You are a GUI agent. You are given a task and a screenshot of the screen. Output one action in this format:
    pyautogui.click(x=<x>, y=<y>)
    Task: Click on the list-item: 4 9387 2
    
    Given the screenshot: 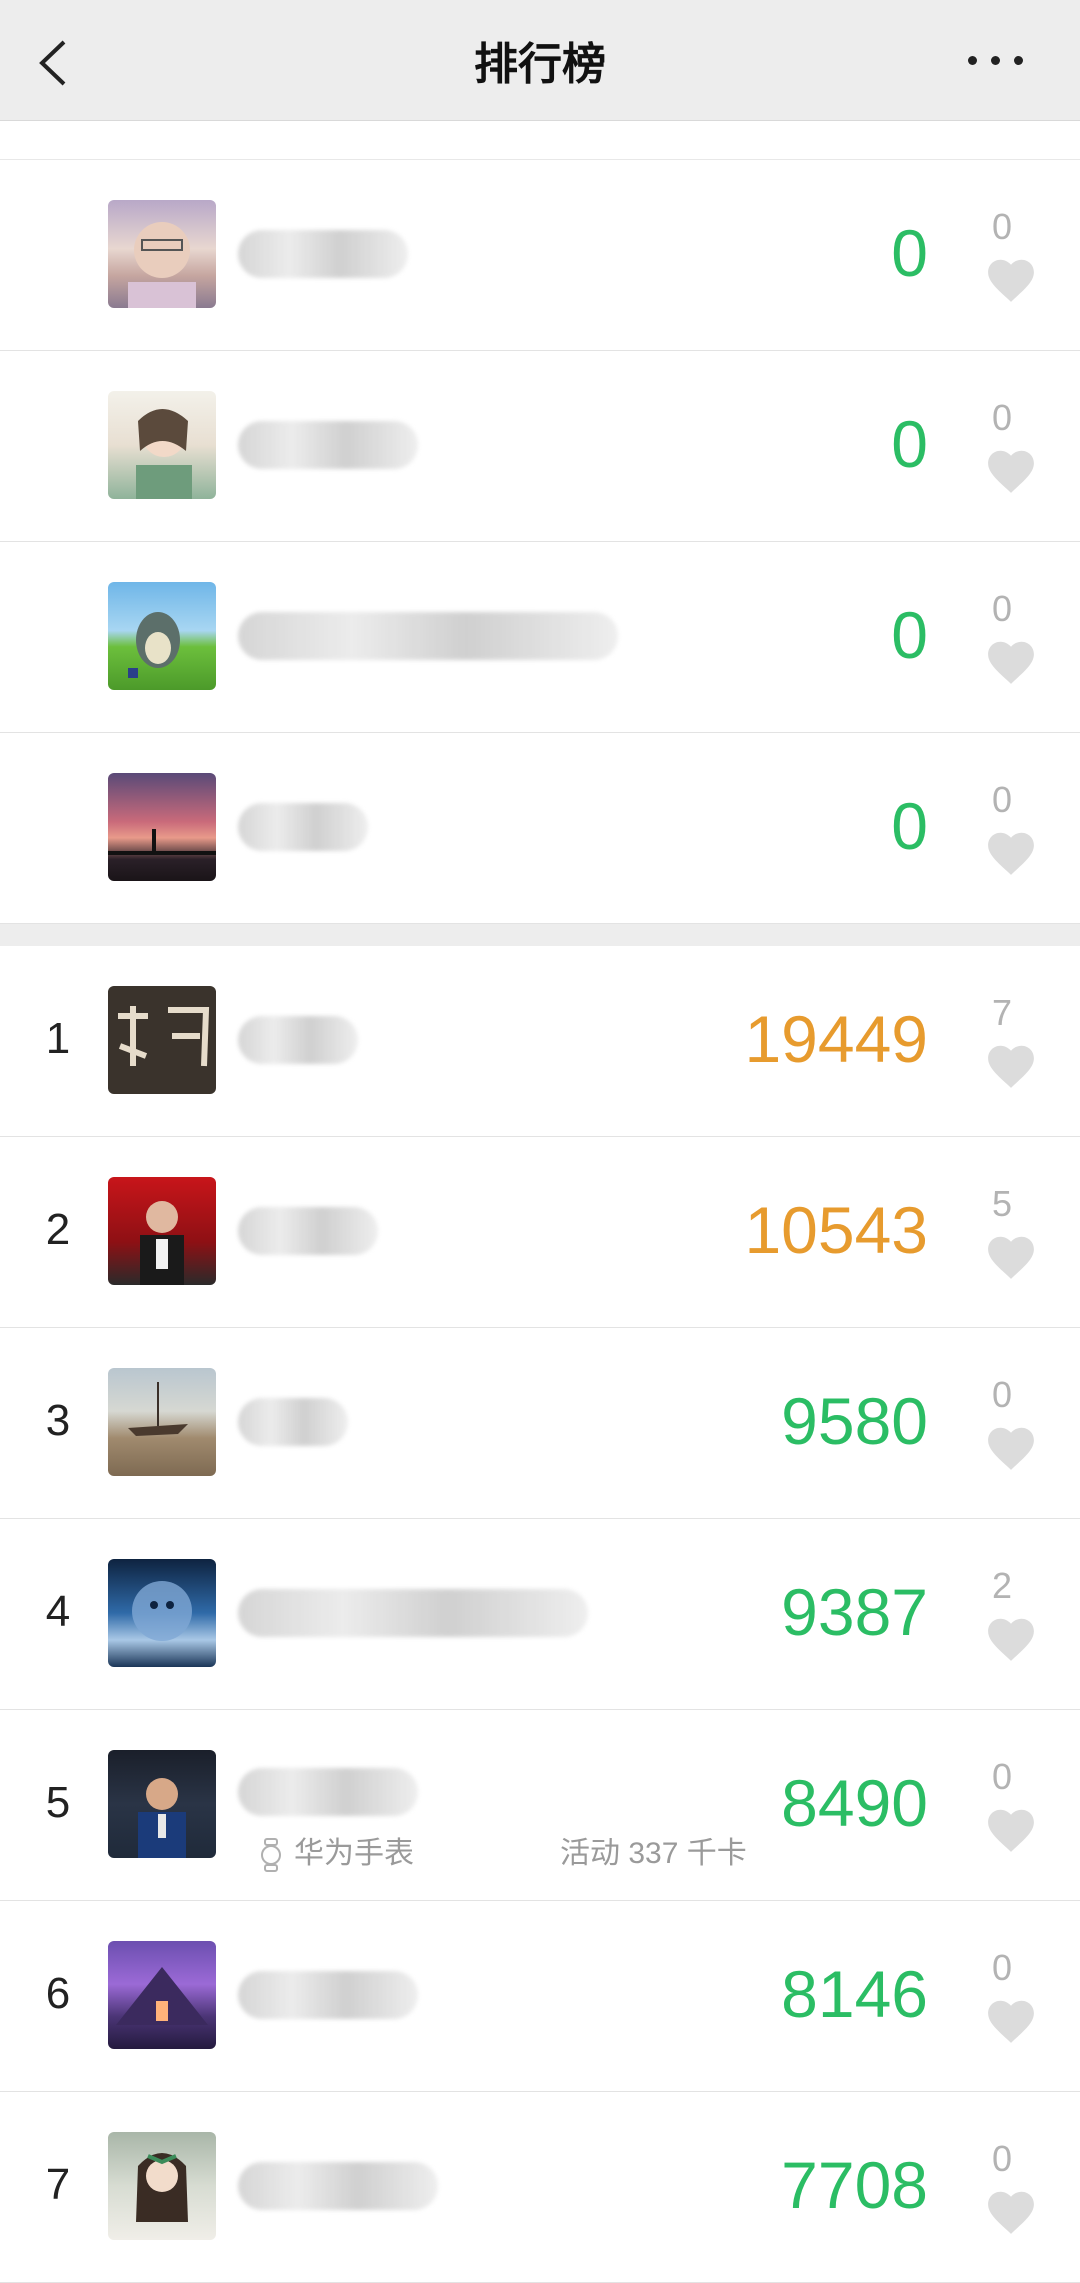 What is the action you would take?
    pyautogui.click(x=540, y=1614)
    